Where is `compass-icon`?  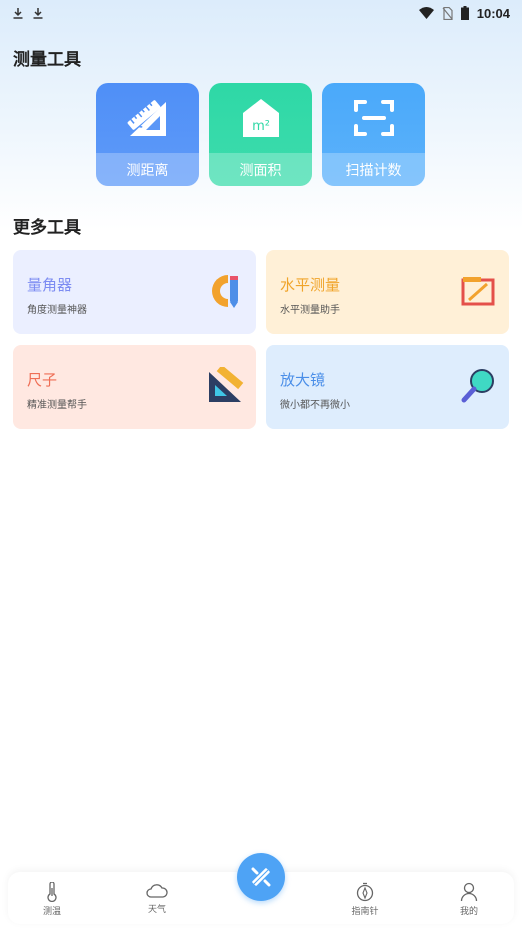
compass-icon is located at coordinates (365, 892).